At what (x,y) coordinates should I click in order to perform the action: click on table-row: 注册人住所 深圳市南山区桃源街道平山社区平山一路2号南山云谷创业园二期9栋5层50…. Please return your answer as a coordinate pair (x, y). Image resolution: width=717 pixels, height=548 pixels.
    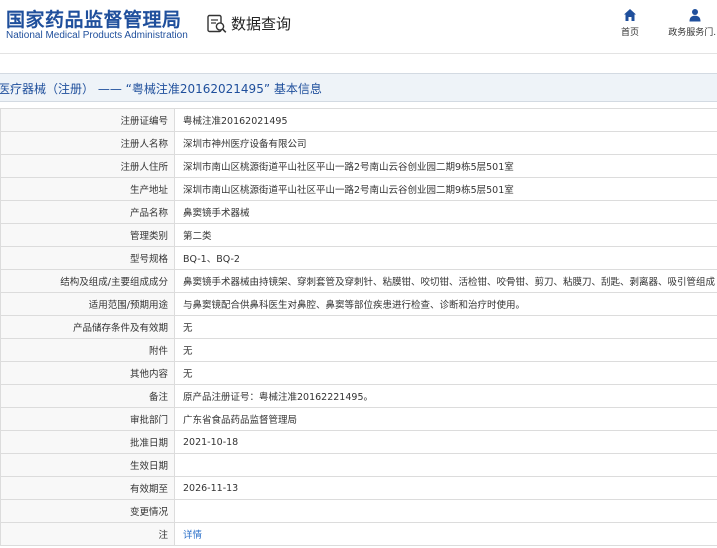
    Looking at the image, I should click on (358, 166).